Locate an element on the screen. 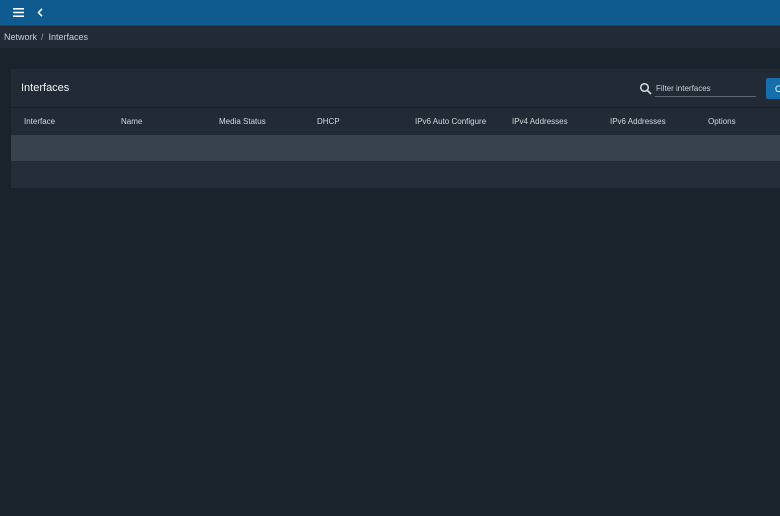 This screenshot has width=780, height=516. chevron-left-icon is located at coordinates (40, 12).